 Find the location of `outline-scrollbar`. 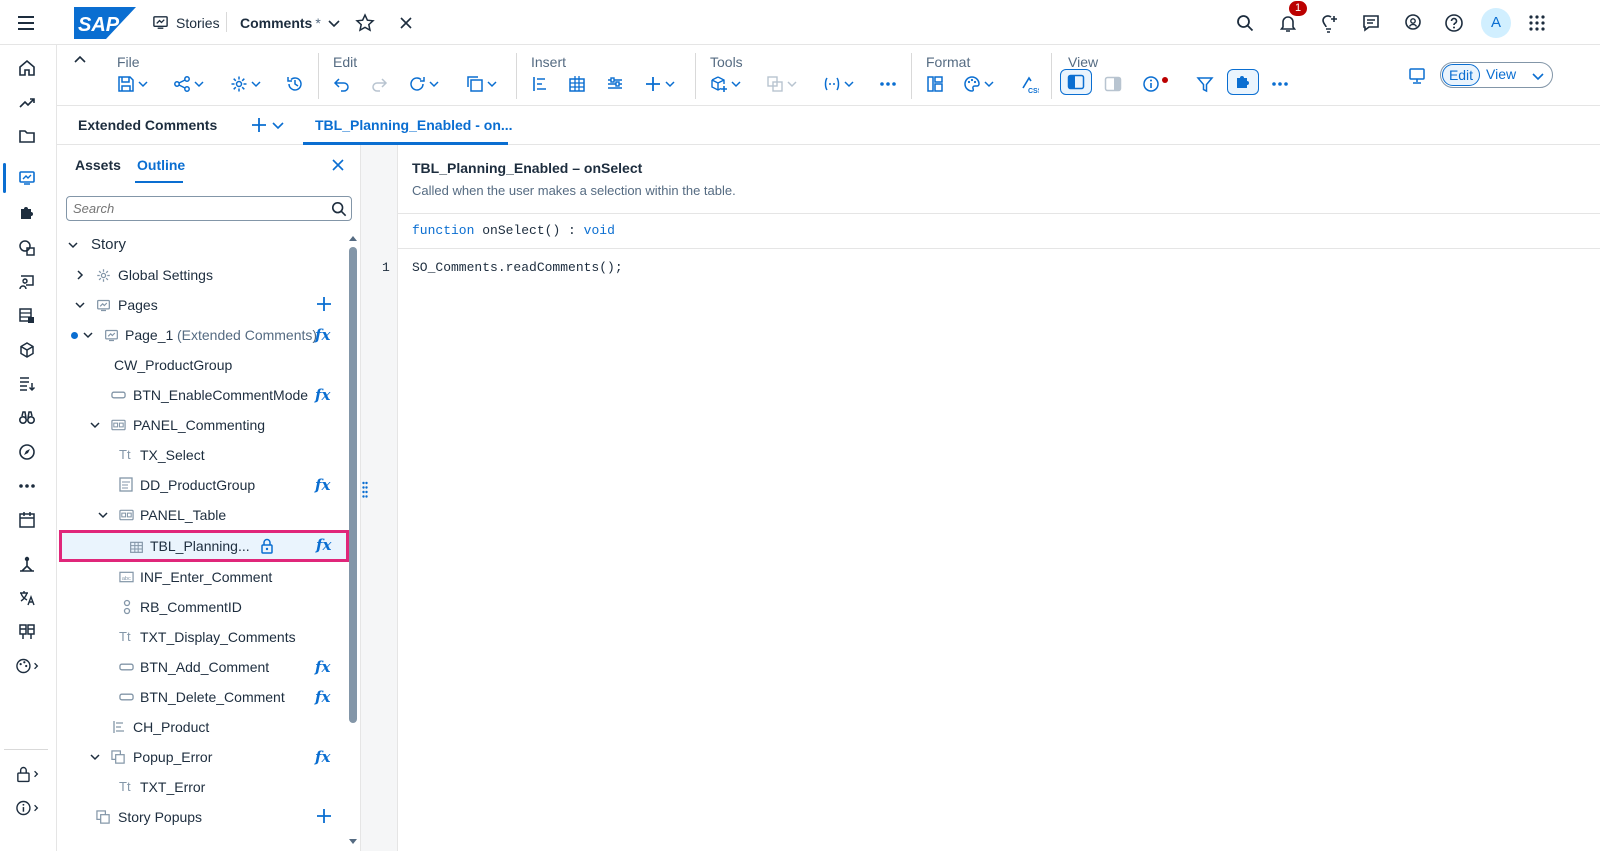

outline-scrollbar is located at coordinates (353, 541).